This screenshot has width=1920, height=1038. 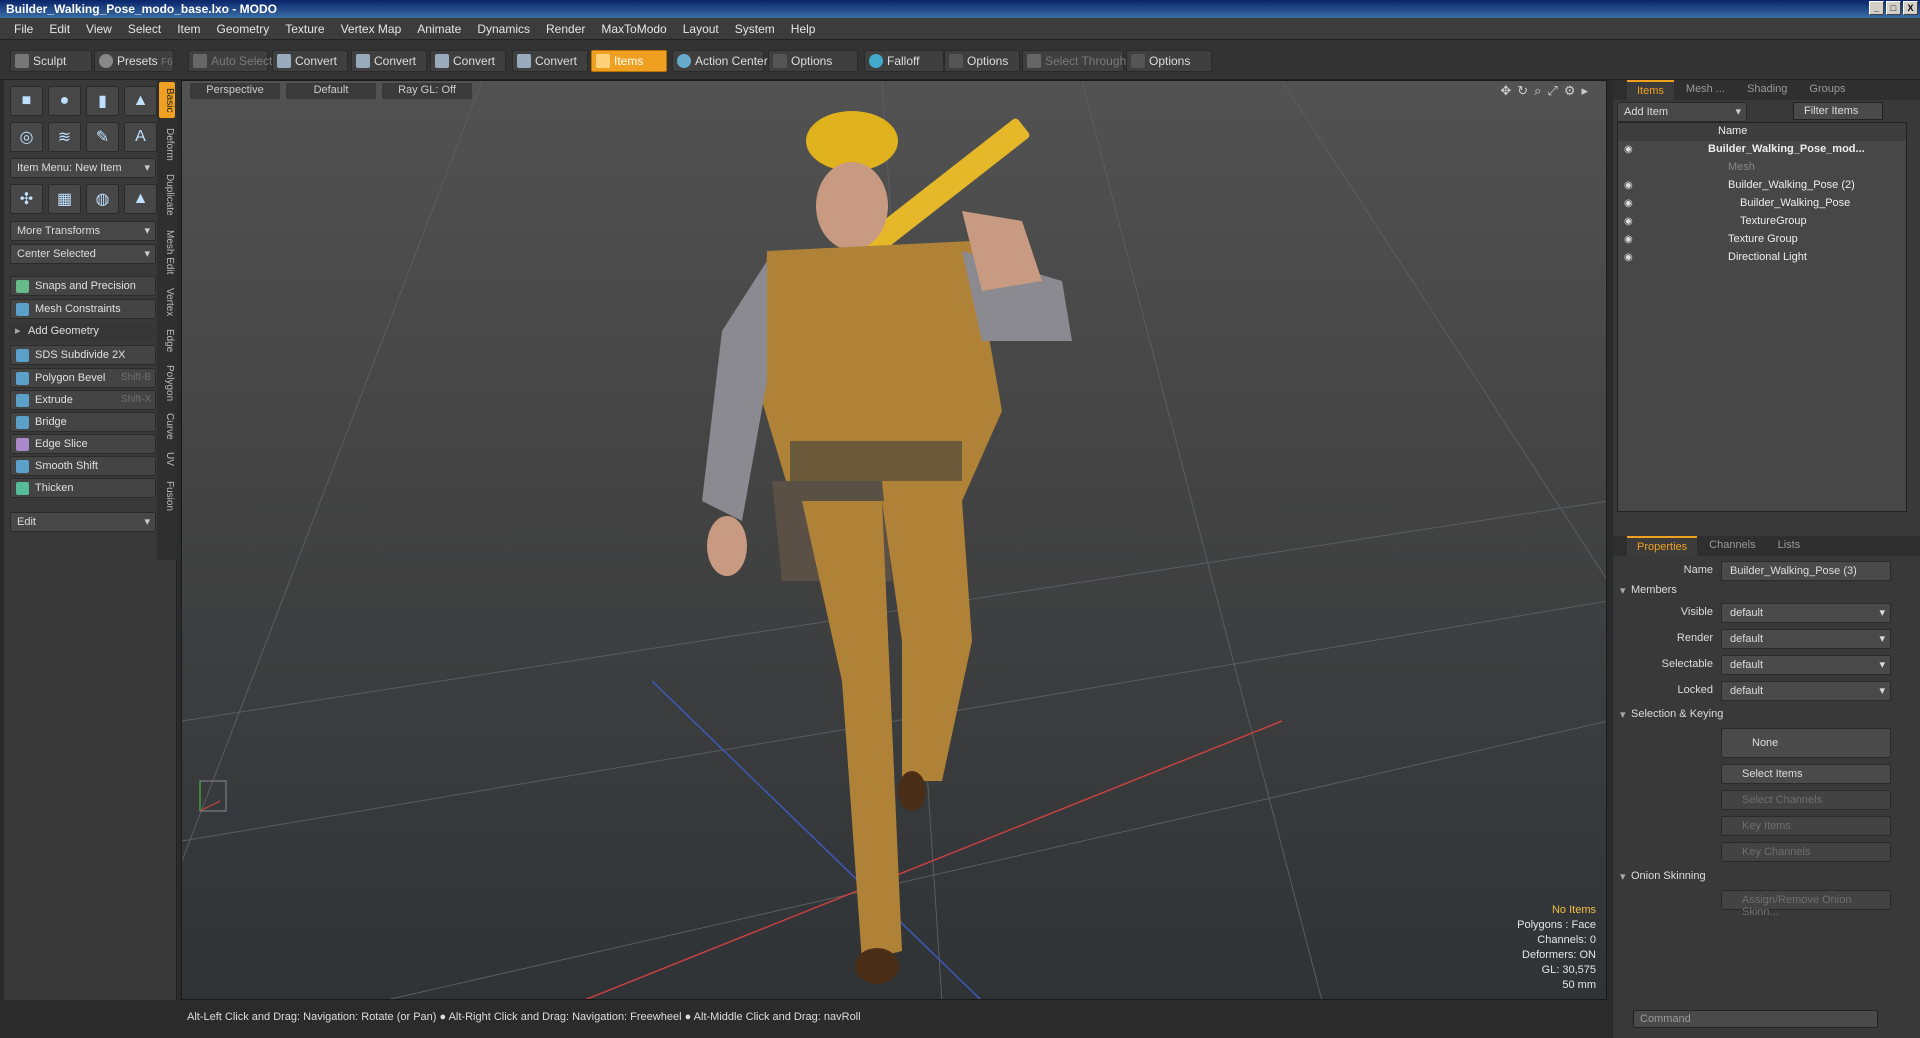 I want to click on gear-icon: ⚙, so click(x=1570, y=91).